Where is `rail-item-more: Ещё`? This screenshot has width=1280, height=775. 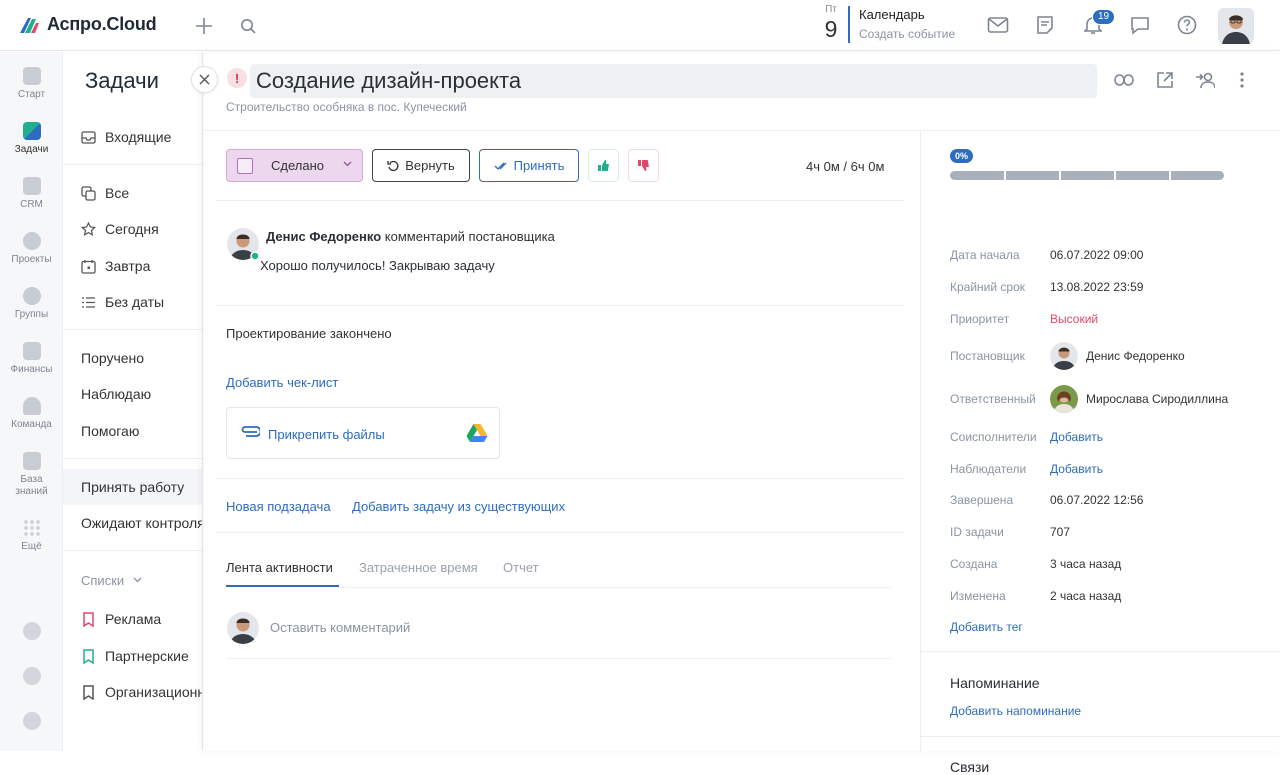
rail-item-more: Ещё is located at coordinates (31, 536).